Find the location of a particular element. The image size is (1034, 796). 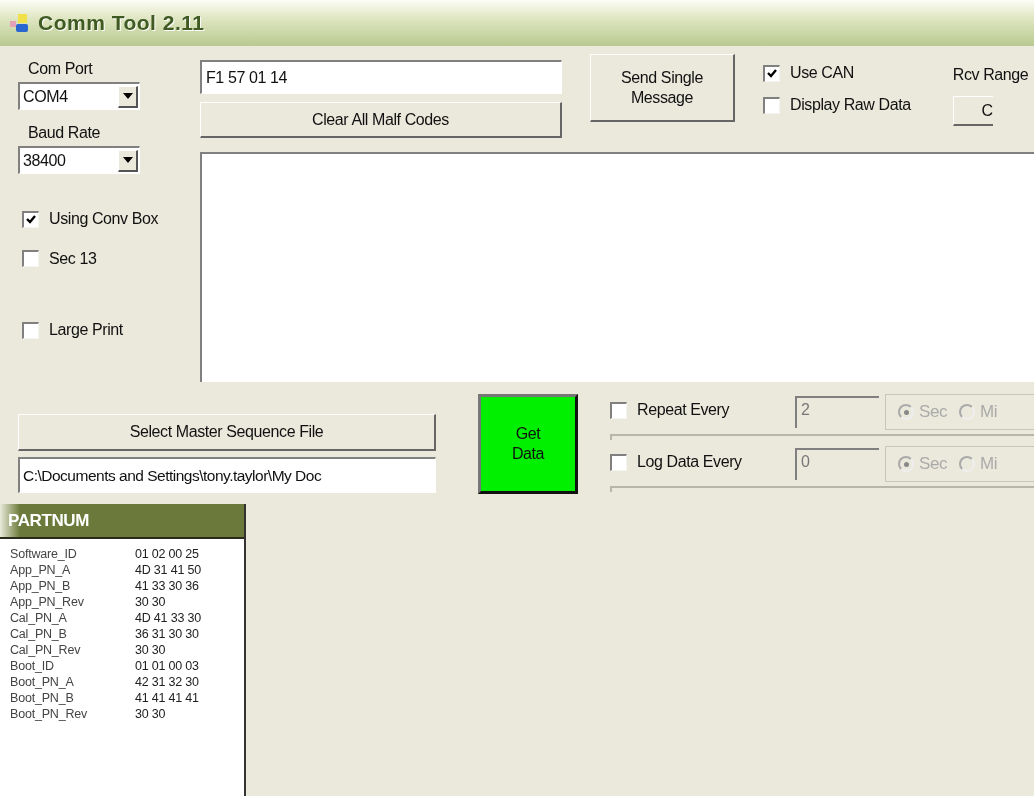

field-name: Cal_PN_Rev is located at coordinates (46, 650).